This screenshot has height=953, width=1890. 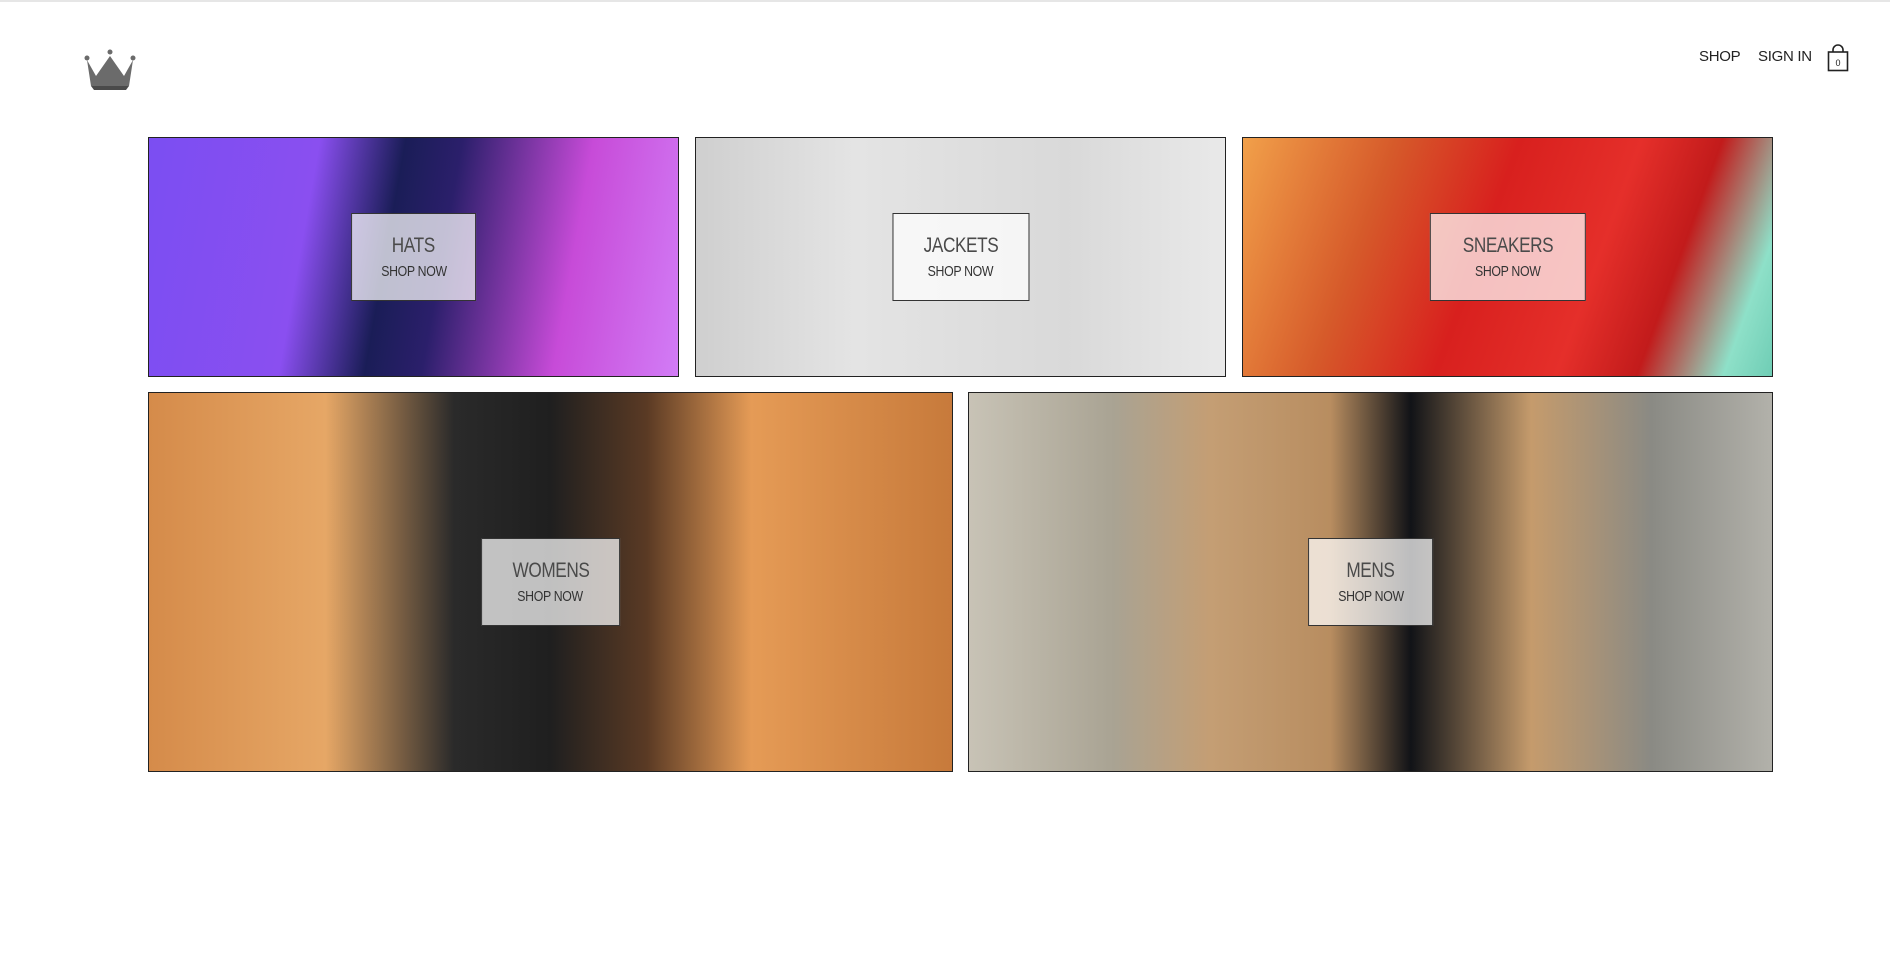 I want to click on cart-button: 0, so click(x=1838, y=58).